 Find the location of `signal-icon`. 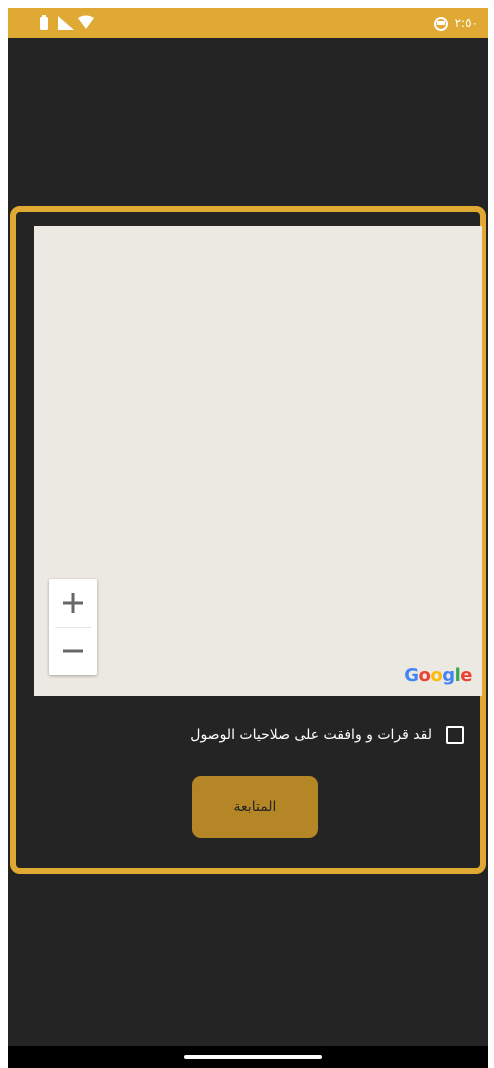

signal-icon is located at coordinates (66, 23).